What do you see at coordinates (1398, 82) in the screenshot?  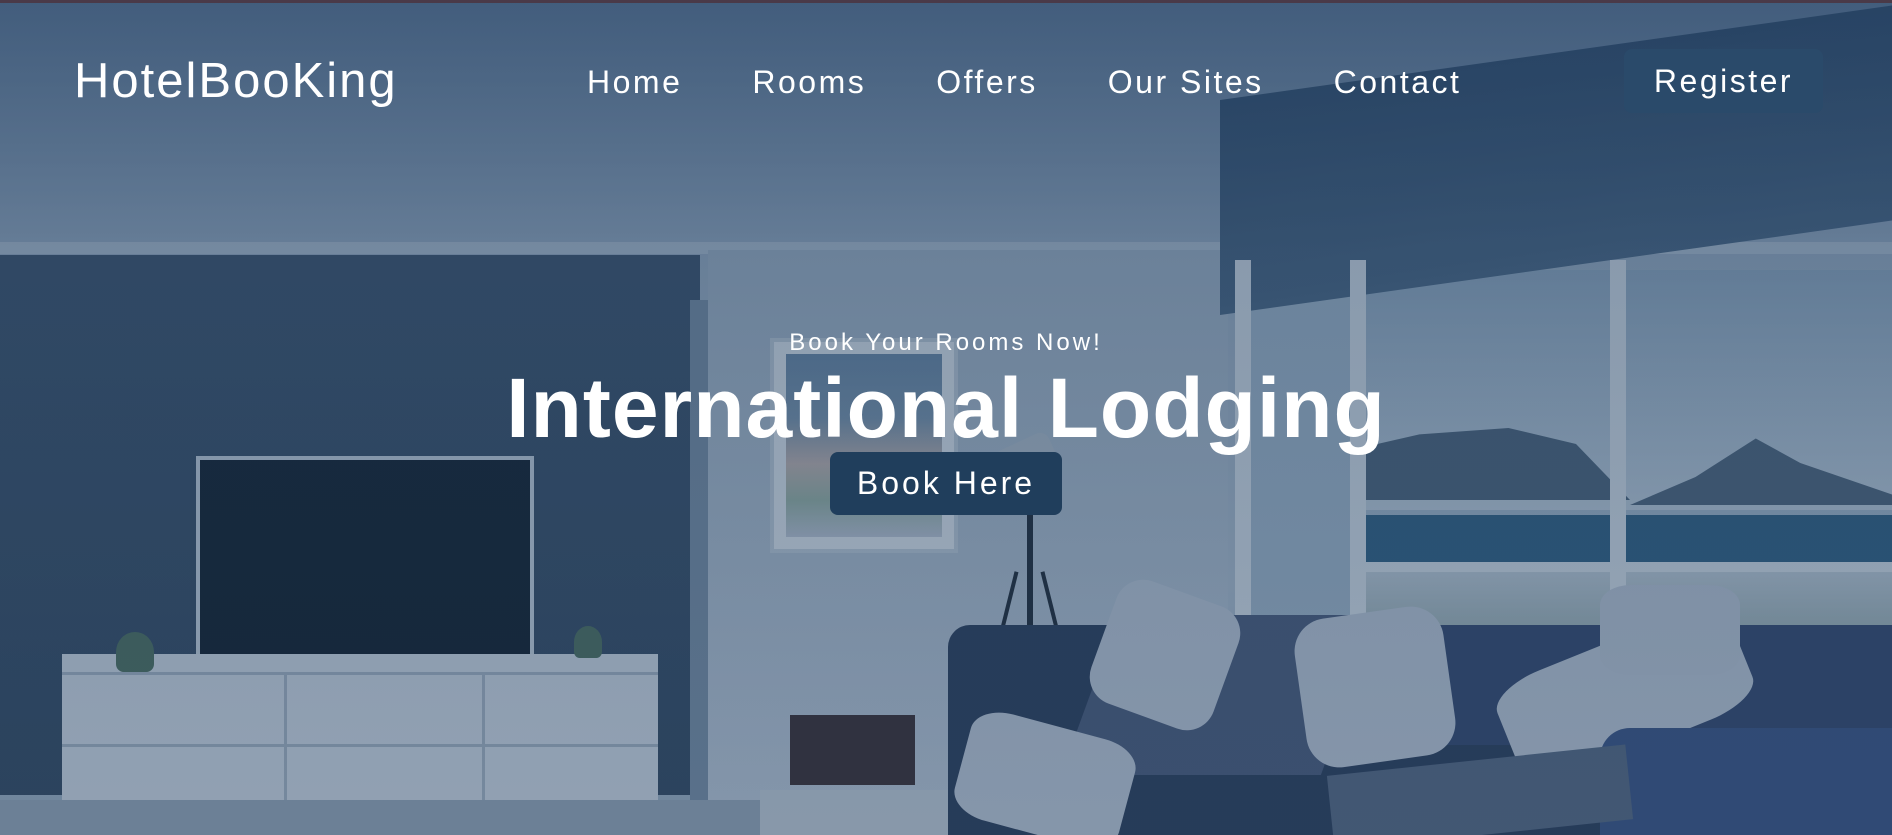 I see `nav-link-contact: Contact` at bounding box center [1398, 82].